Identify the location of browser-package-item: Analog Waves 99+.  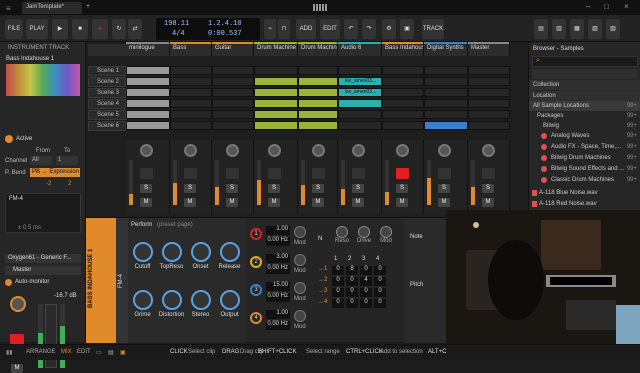
(584, 136).